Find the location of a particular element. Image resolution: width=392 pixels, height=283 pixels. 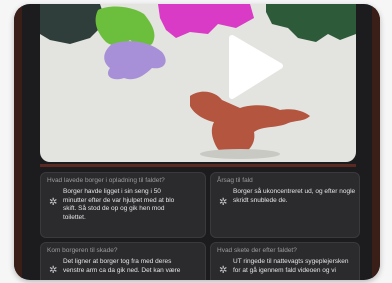

figure-green is located at coordinates (125, 26).